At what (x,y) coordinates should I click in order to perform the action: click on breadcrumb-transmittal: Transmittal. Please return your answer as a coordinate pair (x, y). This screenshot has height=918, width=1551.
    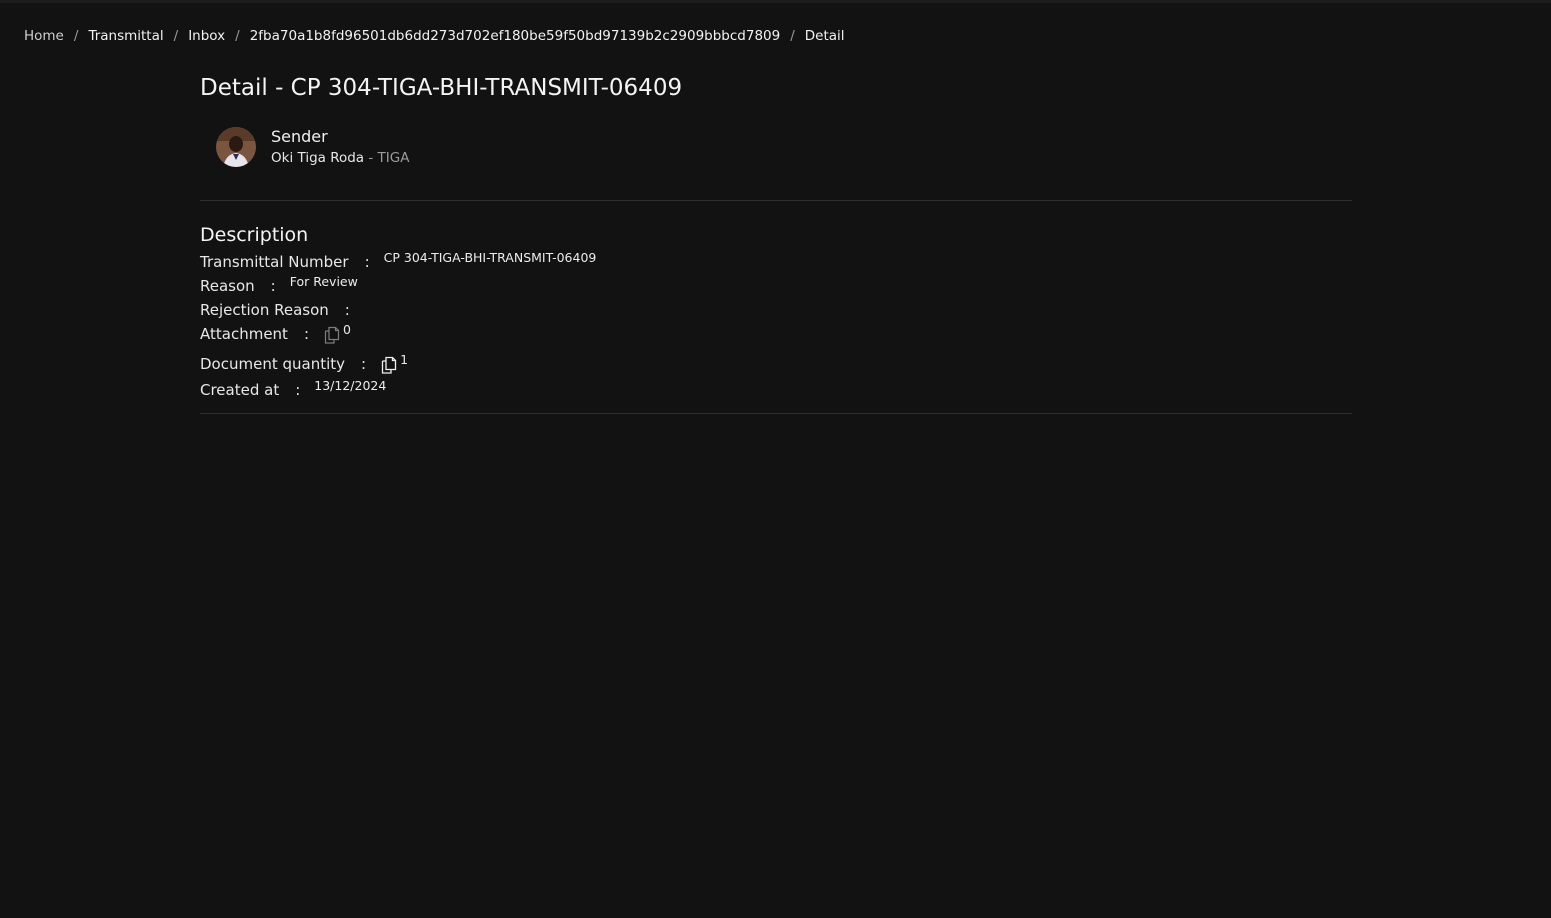
    Looking at the image, I should click on (125, 36).